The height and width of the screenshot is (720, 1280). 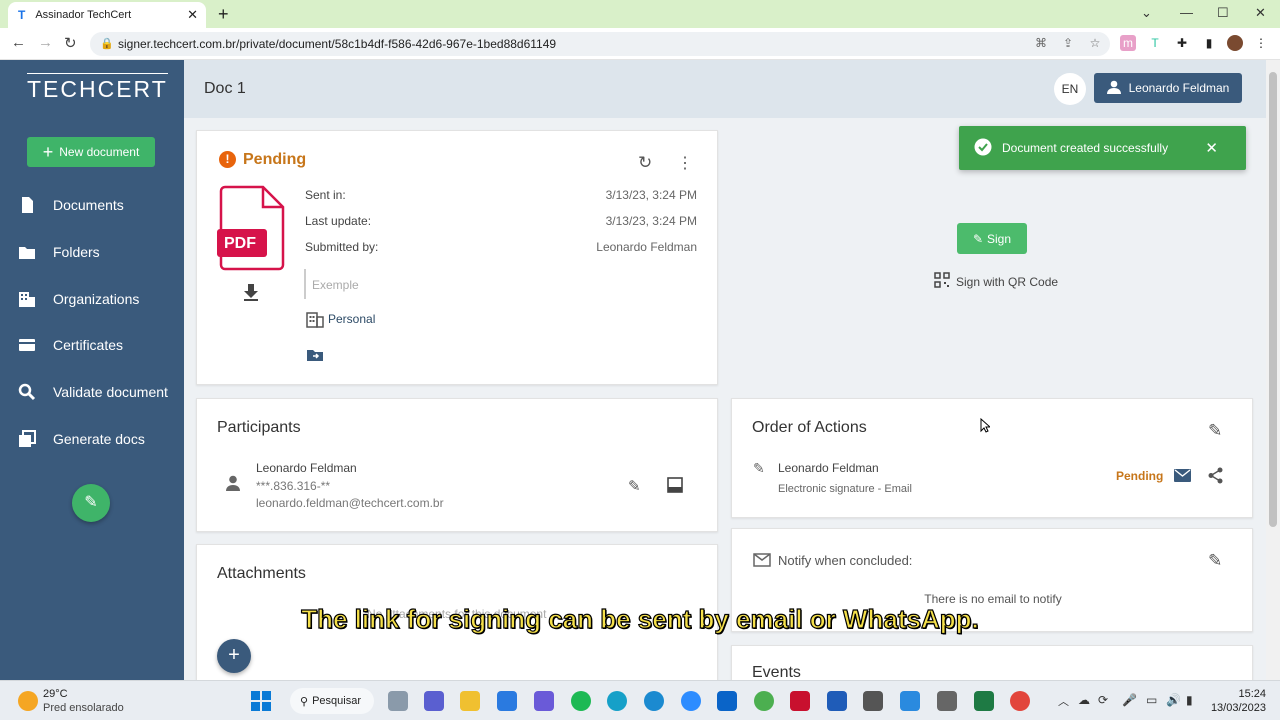 What do you see at coordinates (1260, 13) in the screenshot?
I see `close-window-icon: ✕` at bounding box center [1260, 13].